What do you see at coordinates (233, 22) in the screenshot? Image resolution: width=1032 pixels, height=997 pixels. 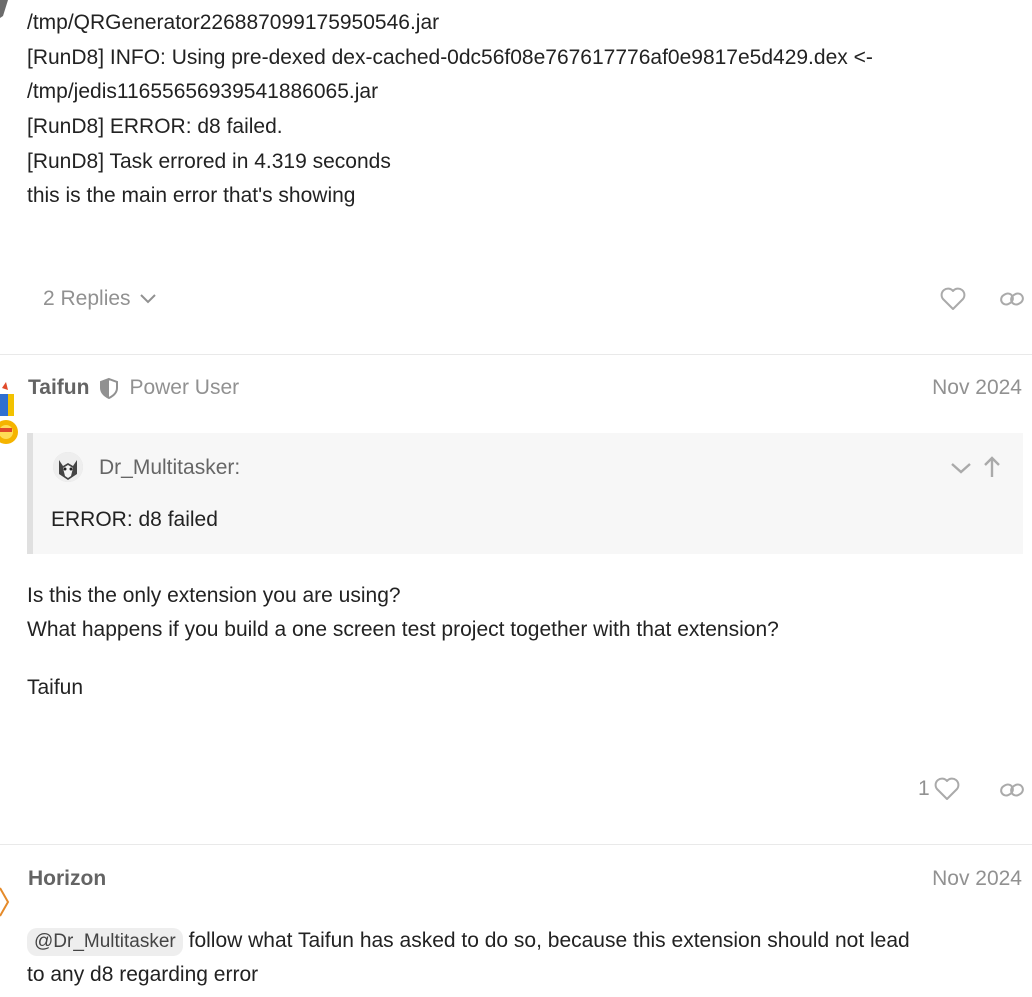 I see `log-line: /tmp/QRGenerator226887099175950546.jar` at bounding box center [233, 22].